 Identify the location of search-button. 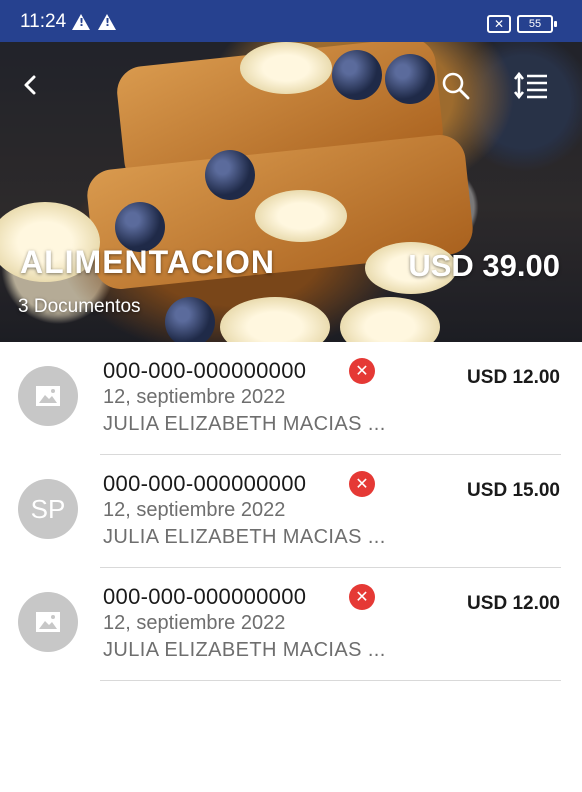
(456, 86).